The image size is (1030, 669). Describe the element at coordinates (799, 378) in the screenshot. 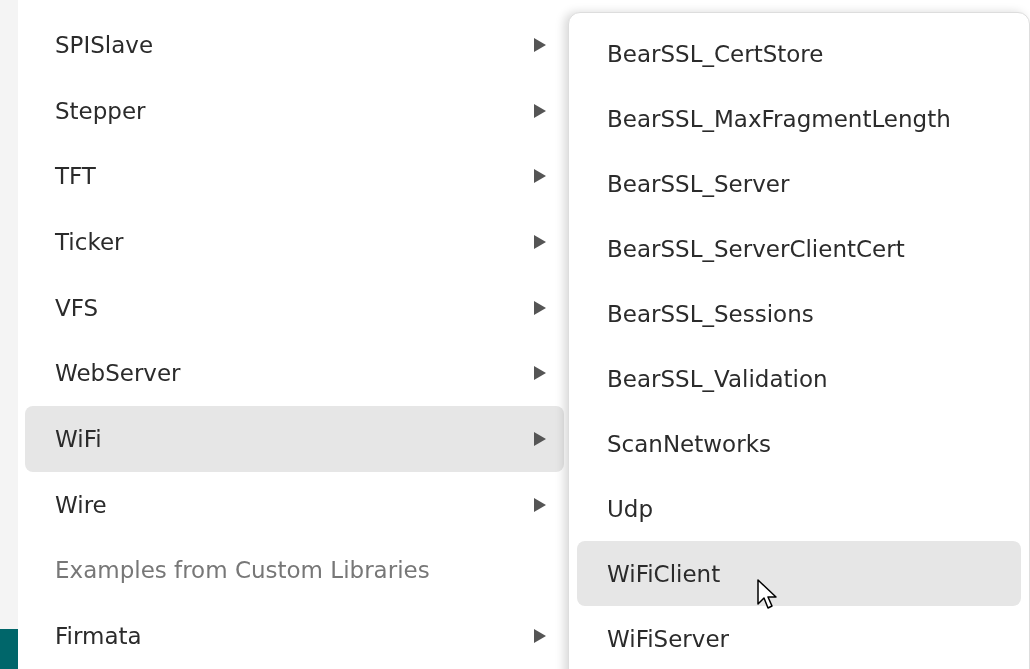

I see `submenu-item: BearSSL_Validation` at that location.